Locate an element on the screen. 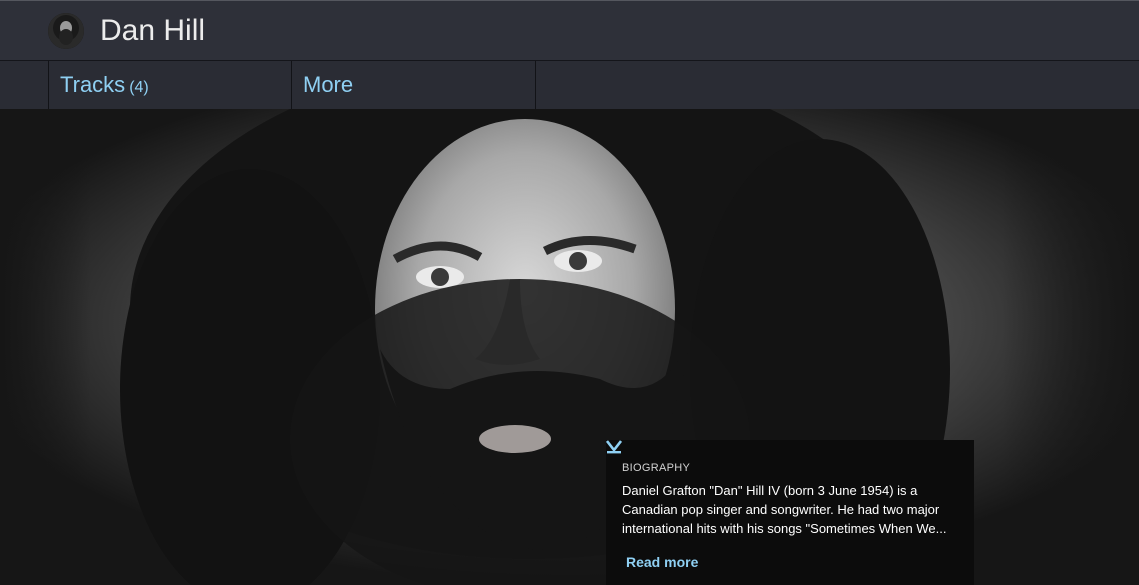  tab-tracks: Tracks (4) is located at coordinates (170, 85).